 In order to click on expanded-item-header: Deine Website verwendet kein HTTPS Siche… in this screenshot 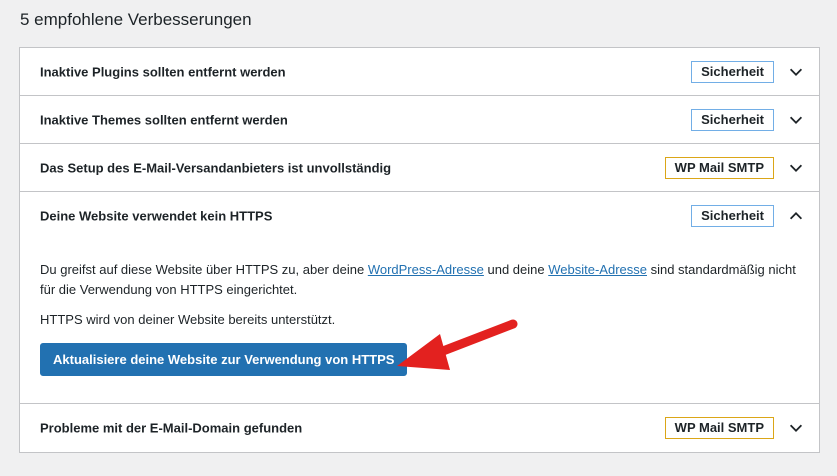, I will do `click(419, 216)`.